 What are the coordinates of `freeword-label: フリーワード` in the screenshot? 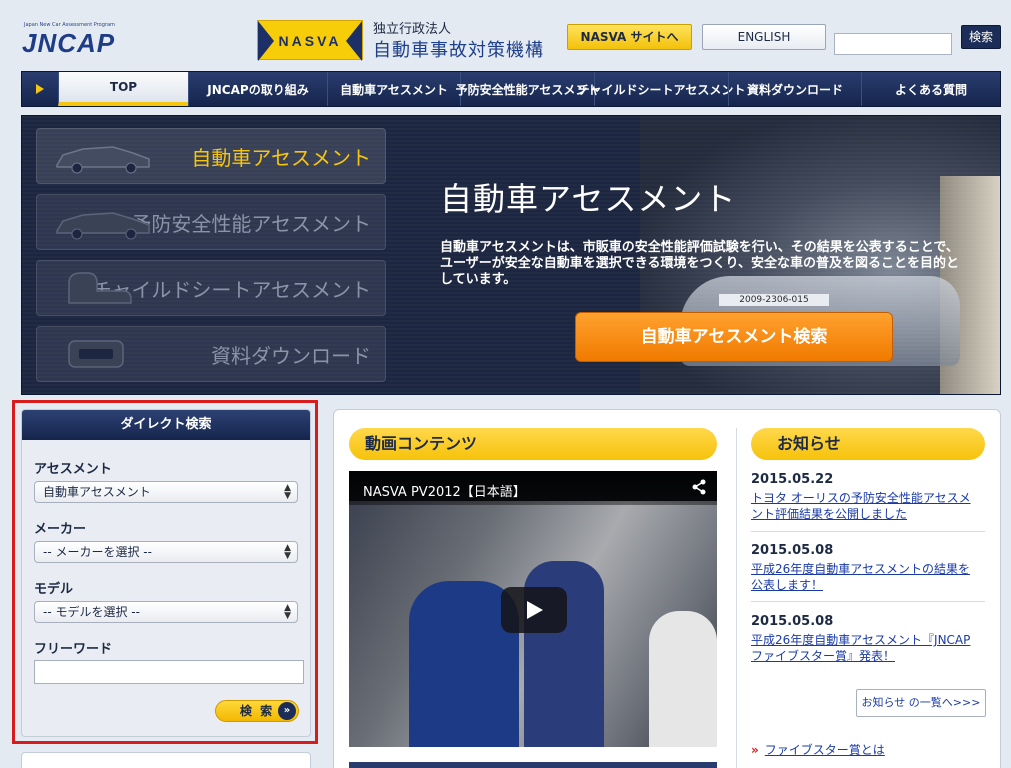 It's located at (73, 649).